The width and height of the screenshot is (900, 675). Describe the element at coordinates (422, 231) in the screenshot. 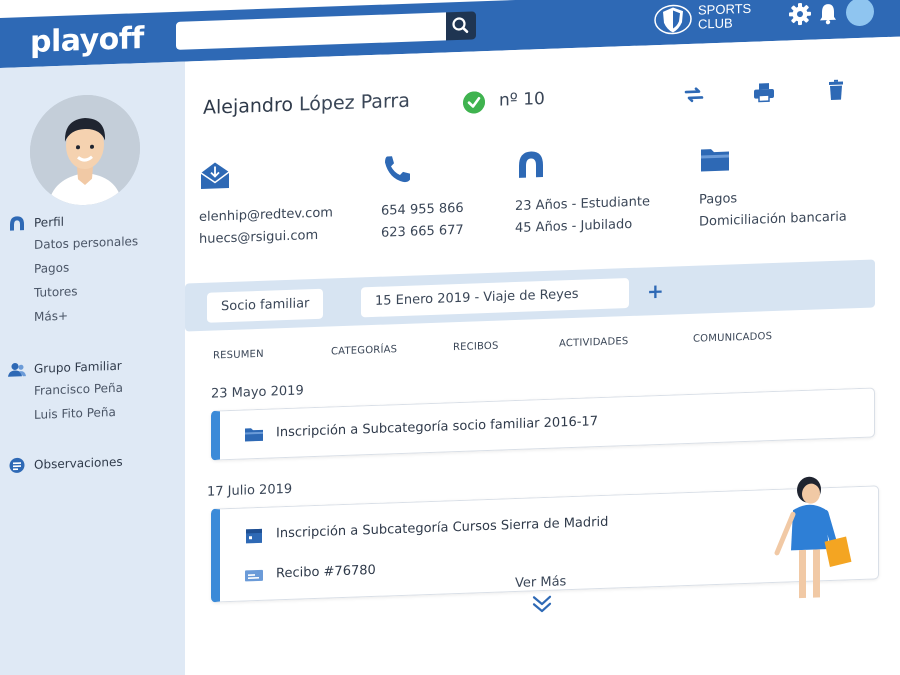

I see `phone-secondary: 623 665 677` at that location.